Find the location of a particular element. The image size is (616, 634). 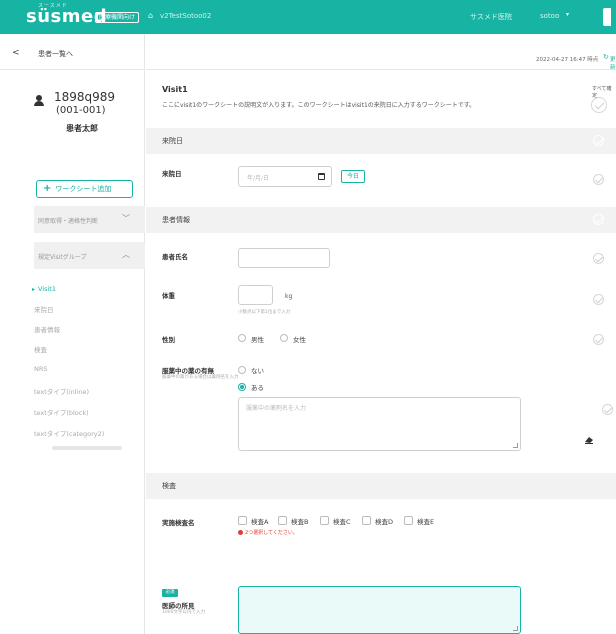

patient-name: 患者太郎 is located at coordinates (82, 128).